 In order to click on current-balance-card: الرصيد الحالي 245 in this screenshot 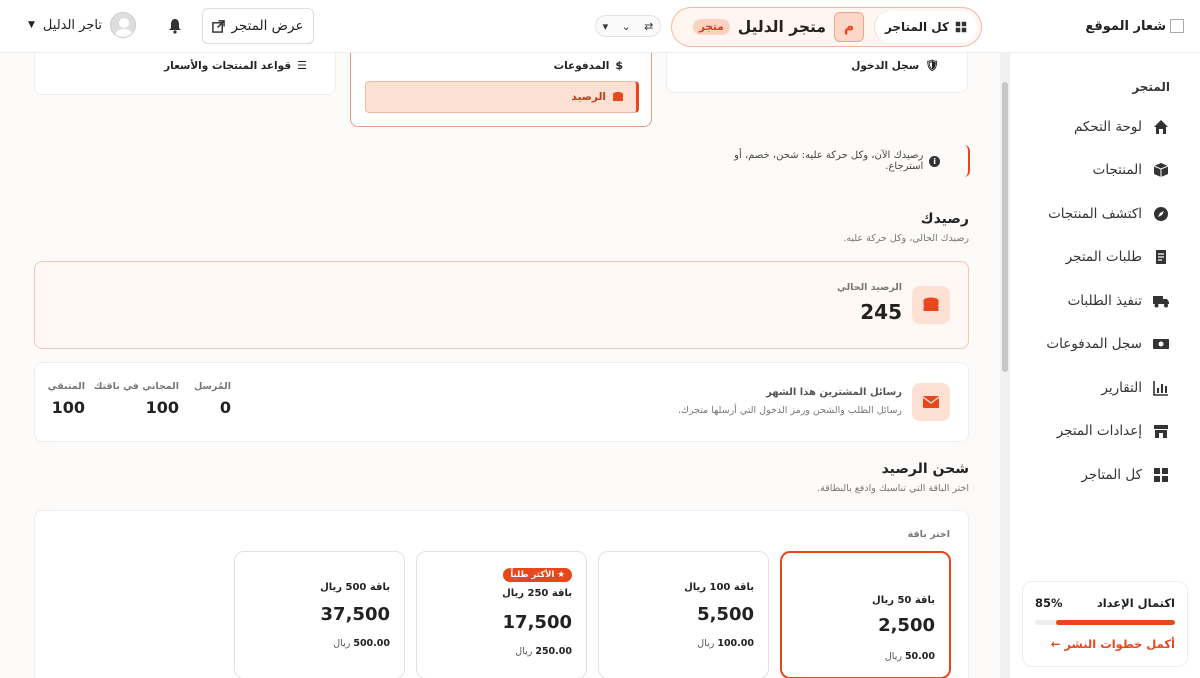, I will do `click(501, 305)`.